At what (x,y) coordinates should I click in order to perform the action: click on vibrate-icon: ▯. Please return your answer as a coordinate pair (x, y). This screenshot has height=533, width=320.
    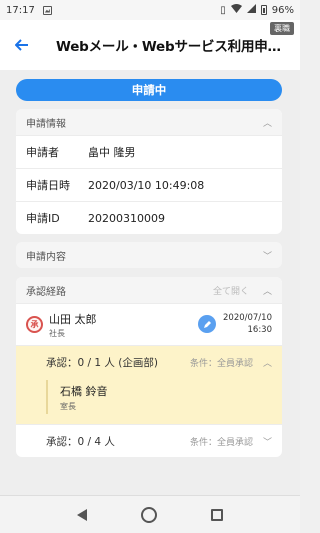
    Looking at the image, I should click on (223, 10).